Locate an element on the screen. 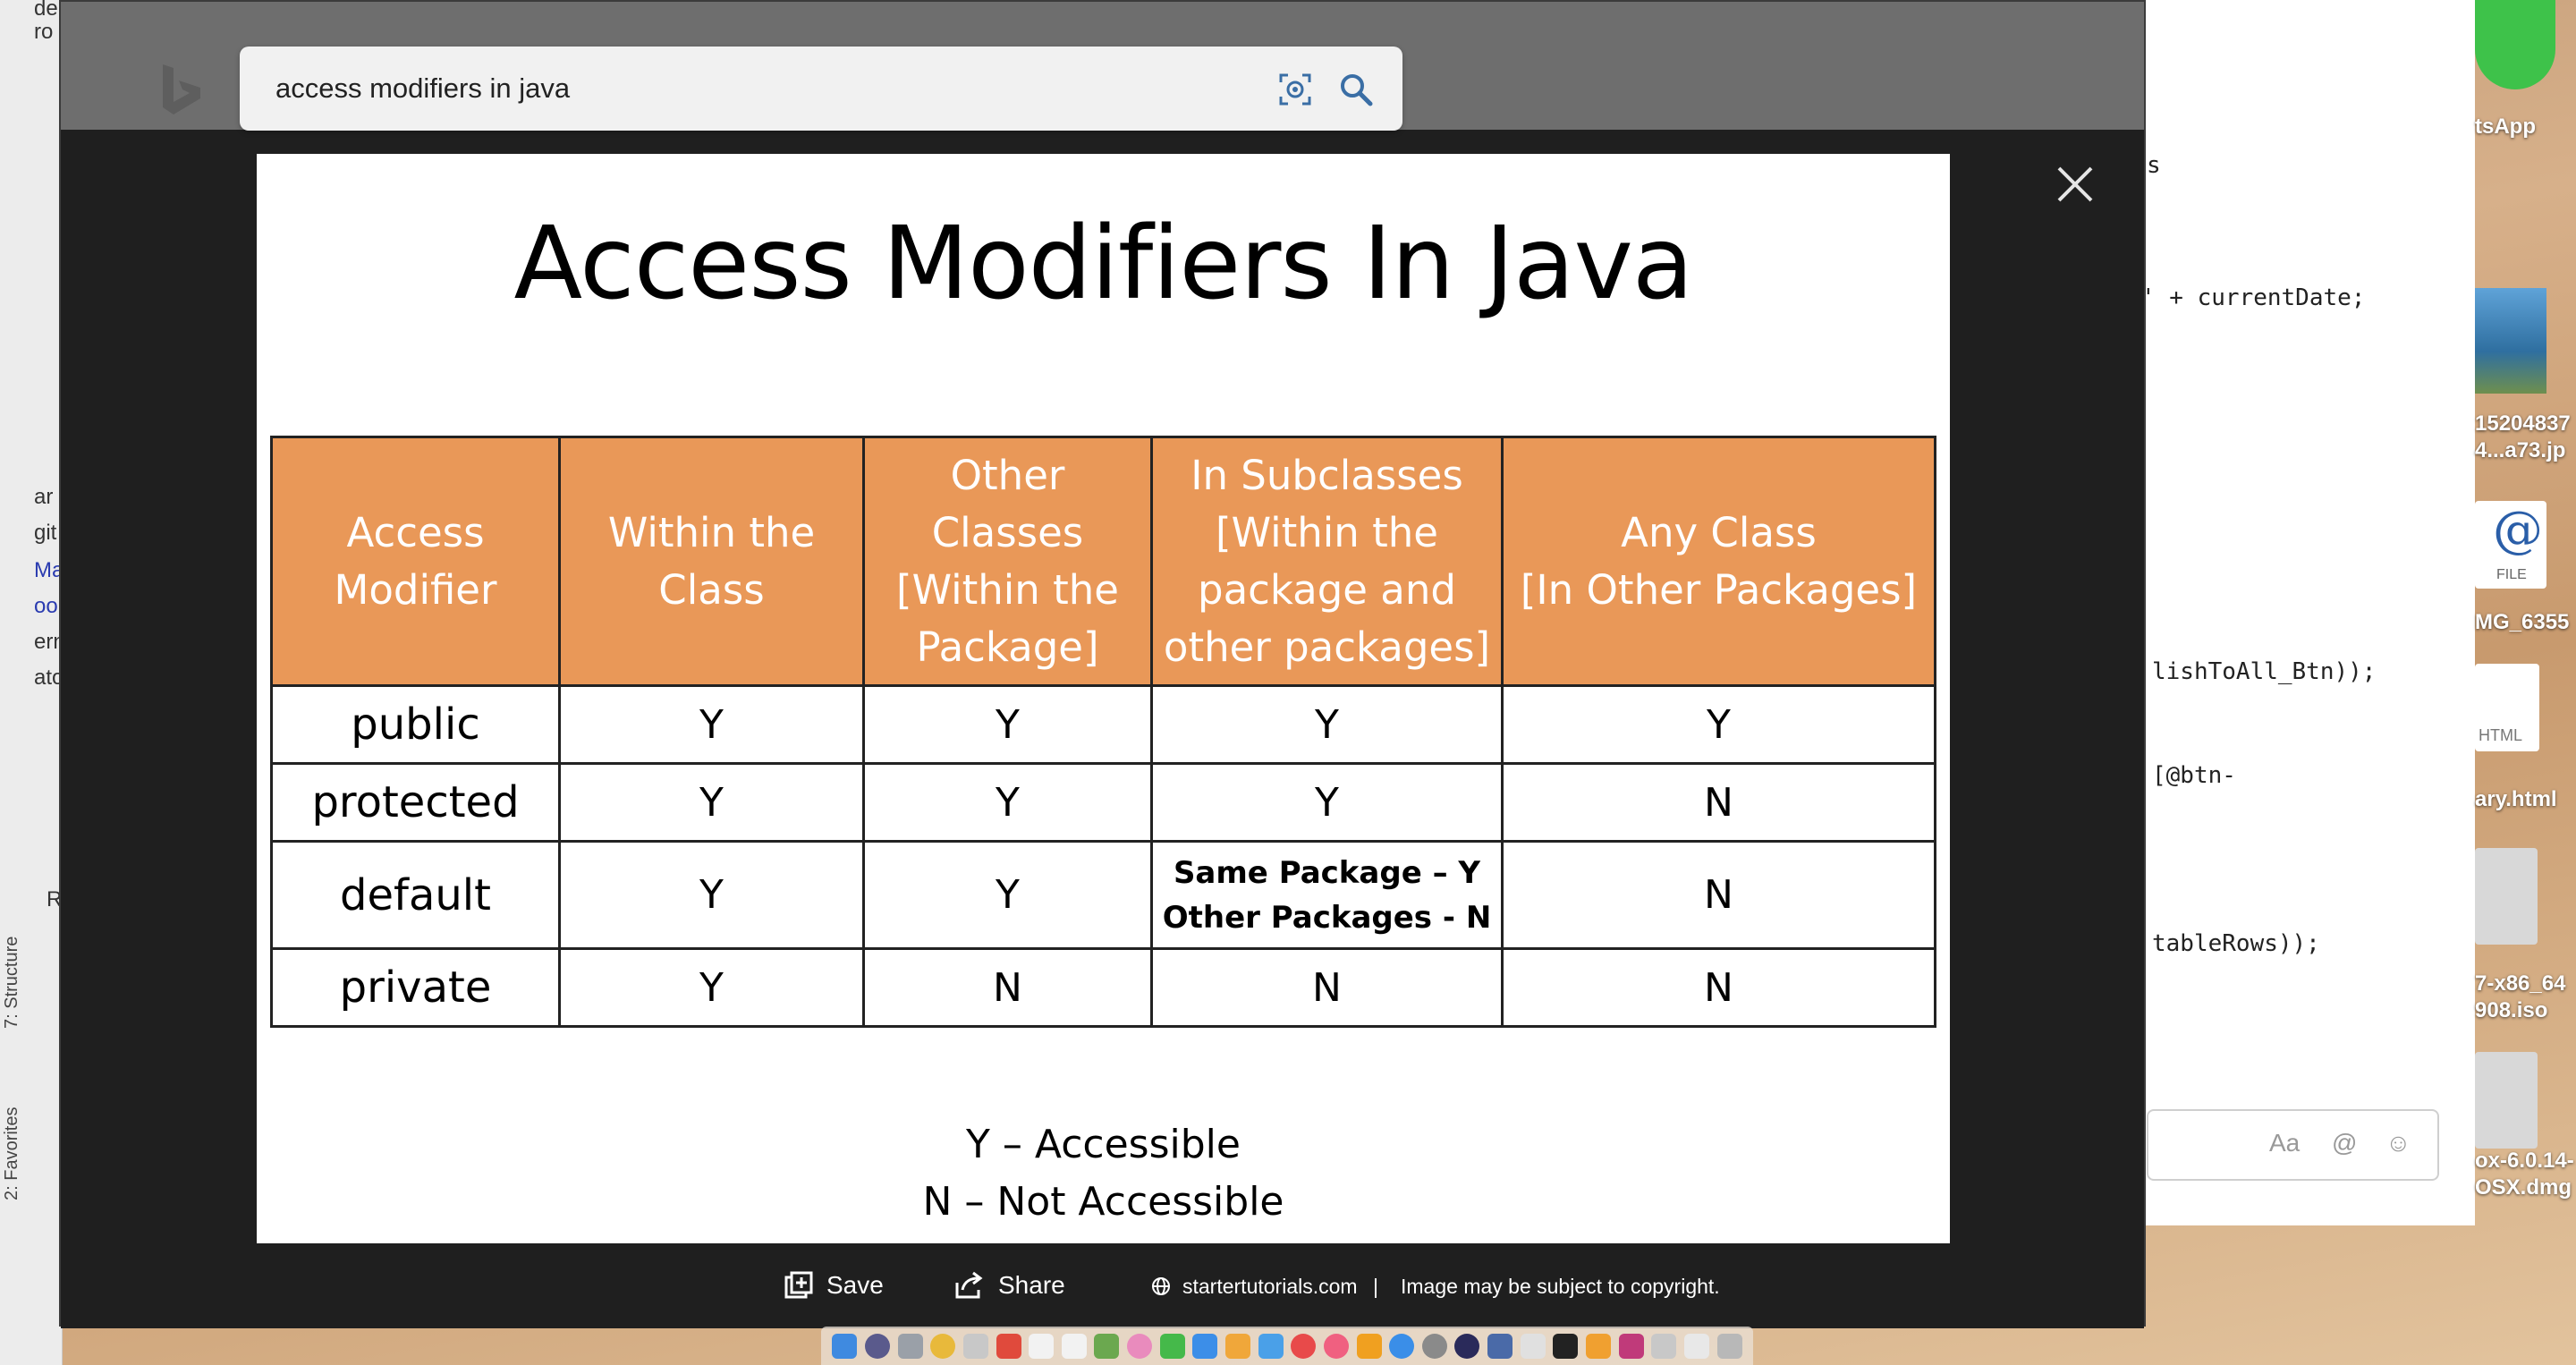  photos-icon is located at coordinates (1140, 1346).